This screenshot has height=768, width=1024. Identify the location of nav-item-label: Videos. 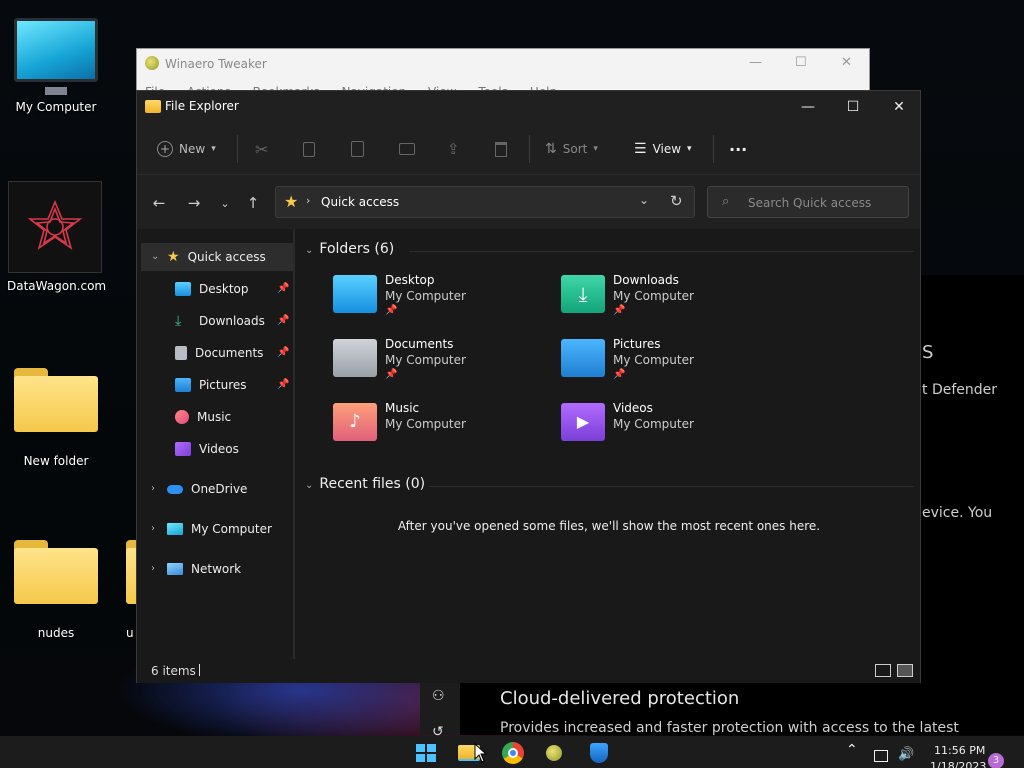
(219, 449).